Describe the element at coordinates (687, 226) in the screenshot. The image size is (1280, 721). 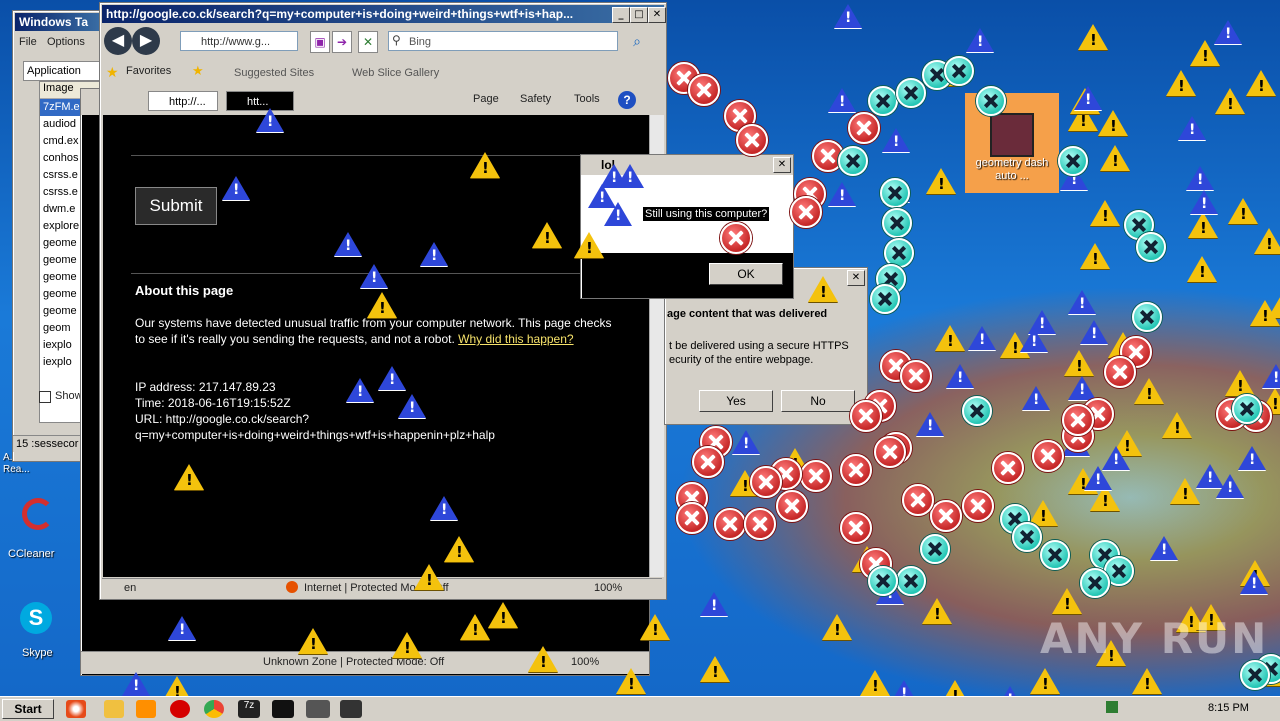
I see `lol-dialog: lol ✕ Still using this computer? OK` at that location.